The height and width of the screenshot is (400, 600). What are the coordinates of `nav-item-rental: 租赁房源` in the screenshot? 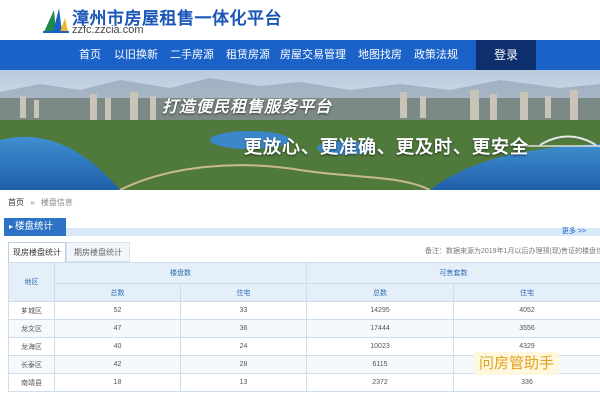 It's located at (248, 55).